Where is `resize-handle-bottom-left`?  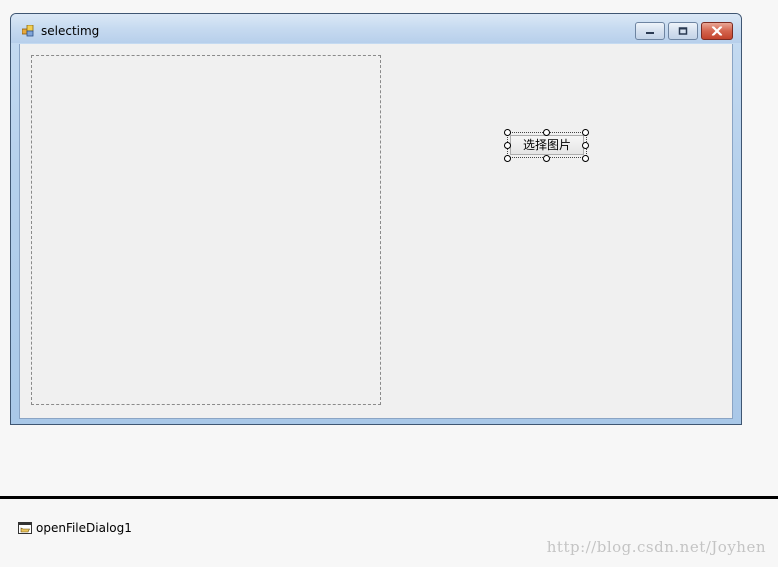
resize-handle-bottom-left is located at coordinates (507, 158).